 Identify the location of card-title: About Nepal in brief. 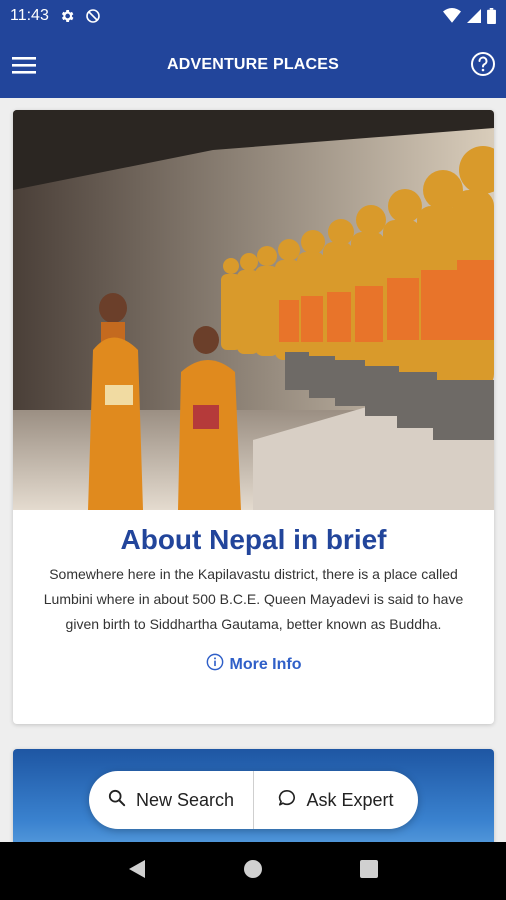
(253, 539).